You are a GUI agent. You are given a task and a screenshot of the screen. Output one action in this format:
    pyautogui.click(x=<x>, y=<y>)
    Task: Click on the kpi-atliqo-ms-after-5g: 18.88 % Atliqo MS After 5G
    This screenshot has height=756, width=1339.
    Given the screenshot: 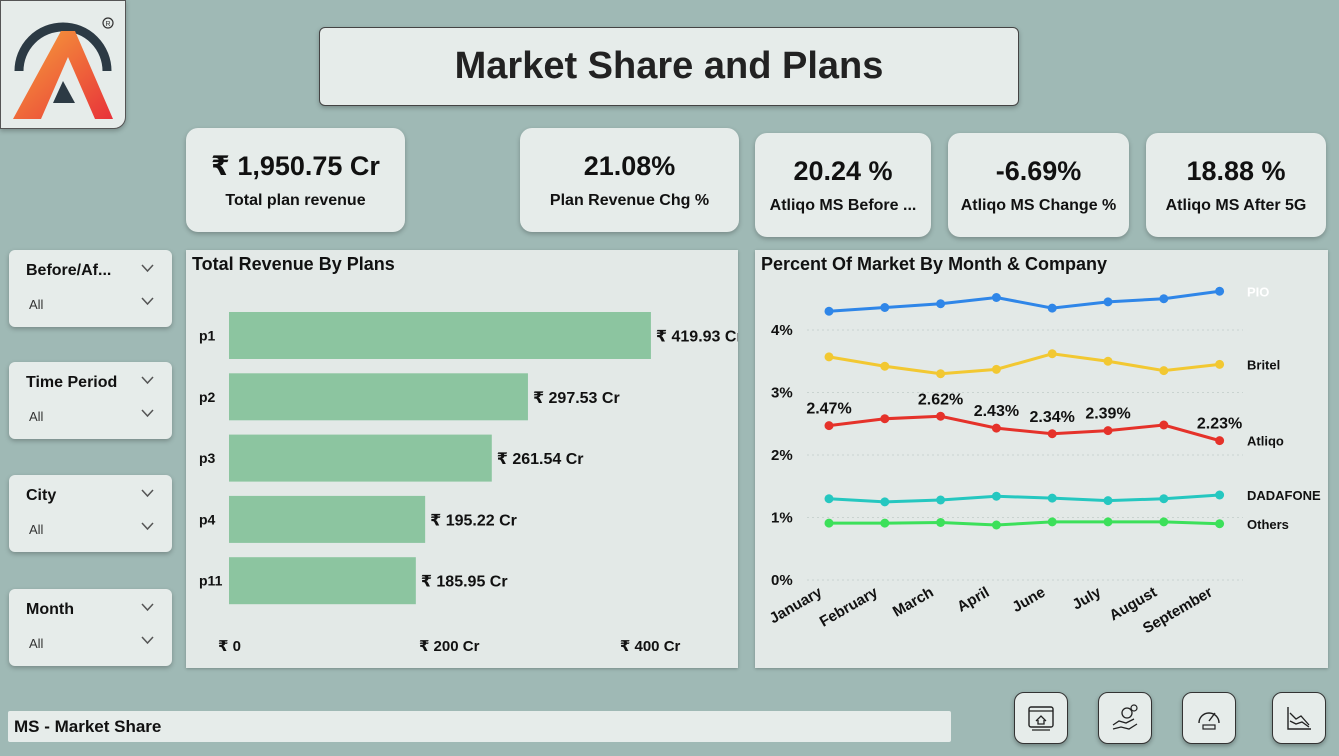 What is the action you would take?
    pyautogui.click(x=1236, y=185)
    